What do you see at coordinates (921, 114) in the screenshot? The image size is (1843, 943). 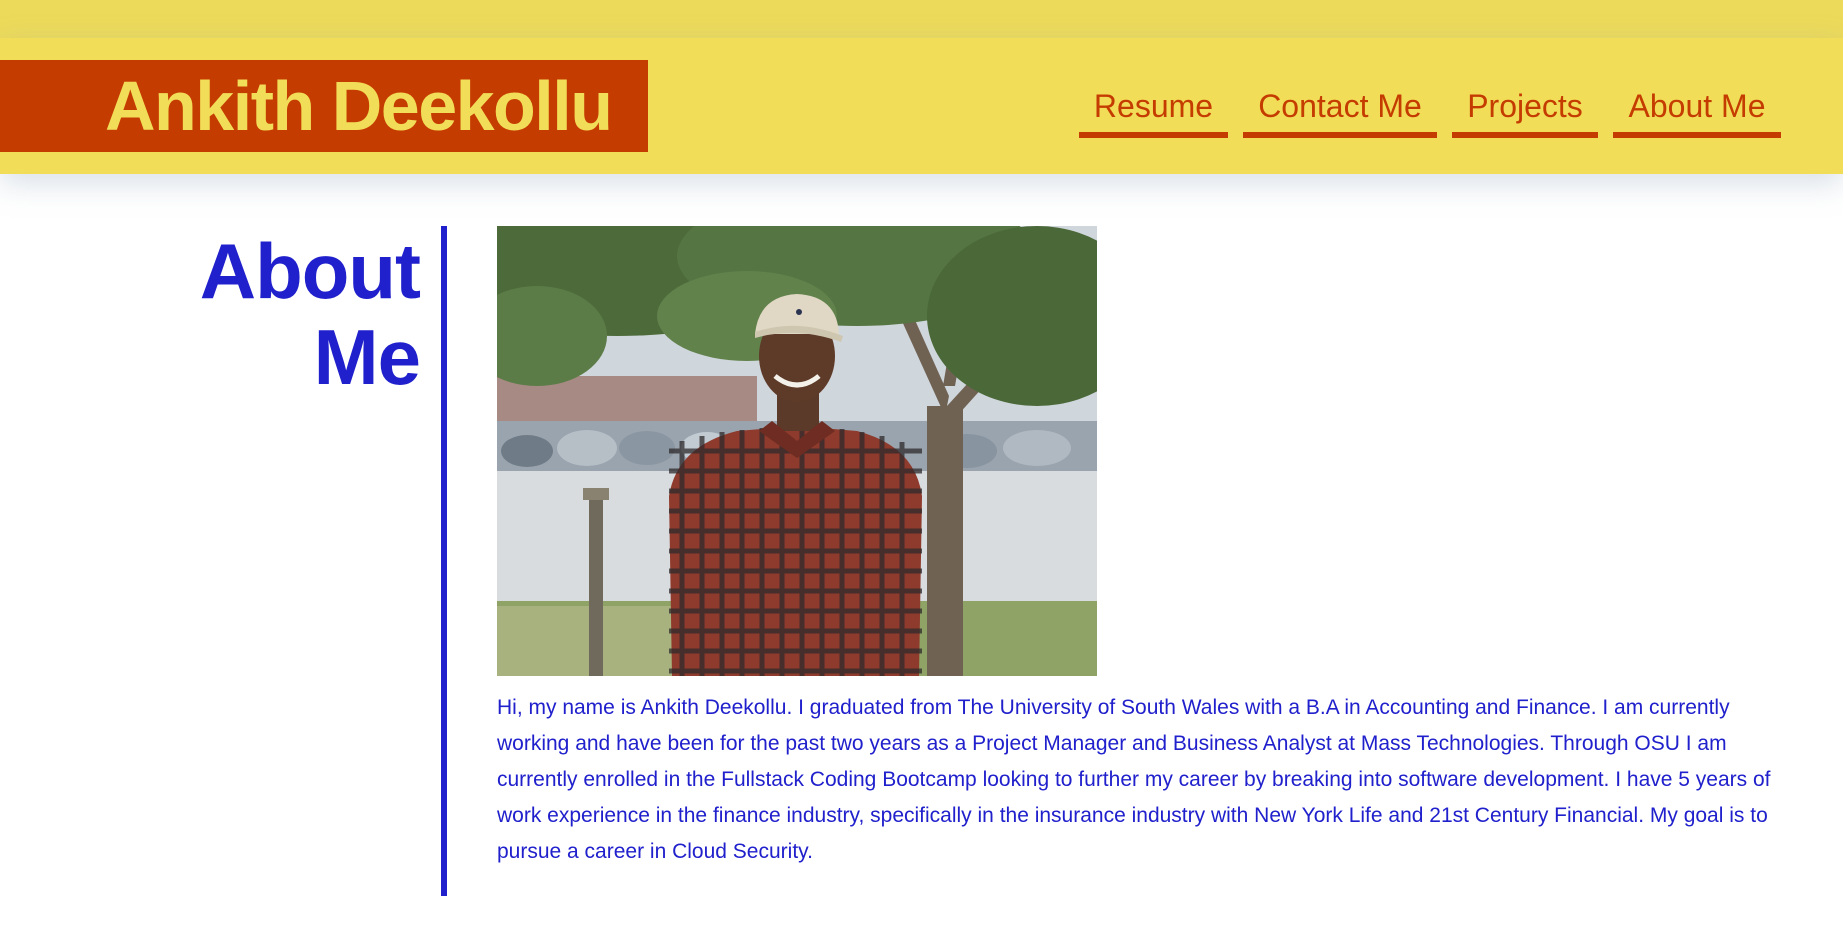 I see `main-nav: Resume Contact Me Projects About Me` at bounding box center [921, 114].